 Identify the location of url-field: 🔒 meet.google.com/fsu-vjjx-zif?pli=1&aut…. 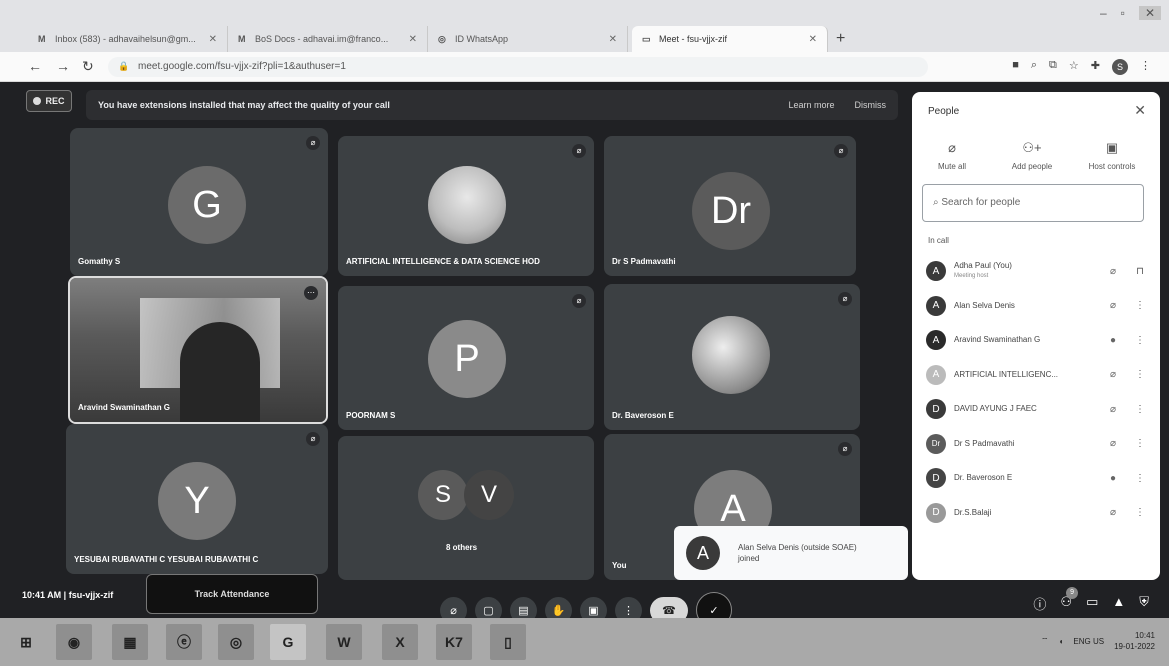
(518, 67).